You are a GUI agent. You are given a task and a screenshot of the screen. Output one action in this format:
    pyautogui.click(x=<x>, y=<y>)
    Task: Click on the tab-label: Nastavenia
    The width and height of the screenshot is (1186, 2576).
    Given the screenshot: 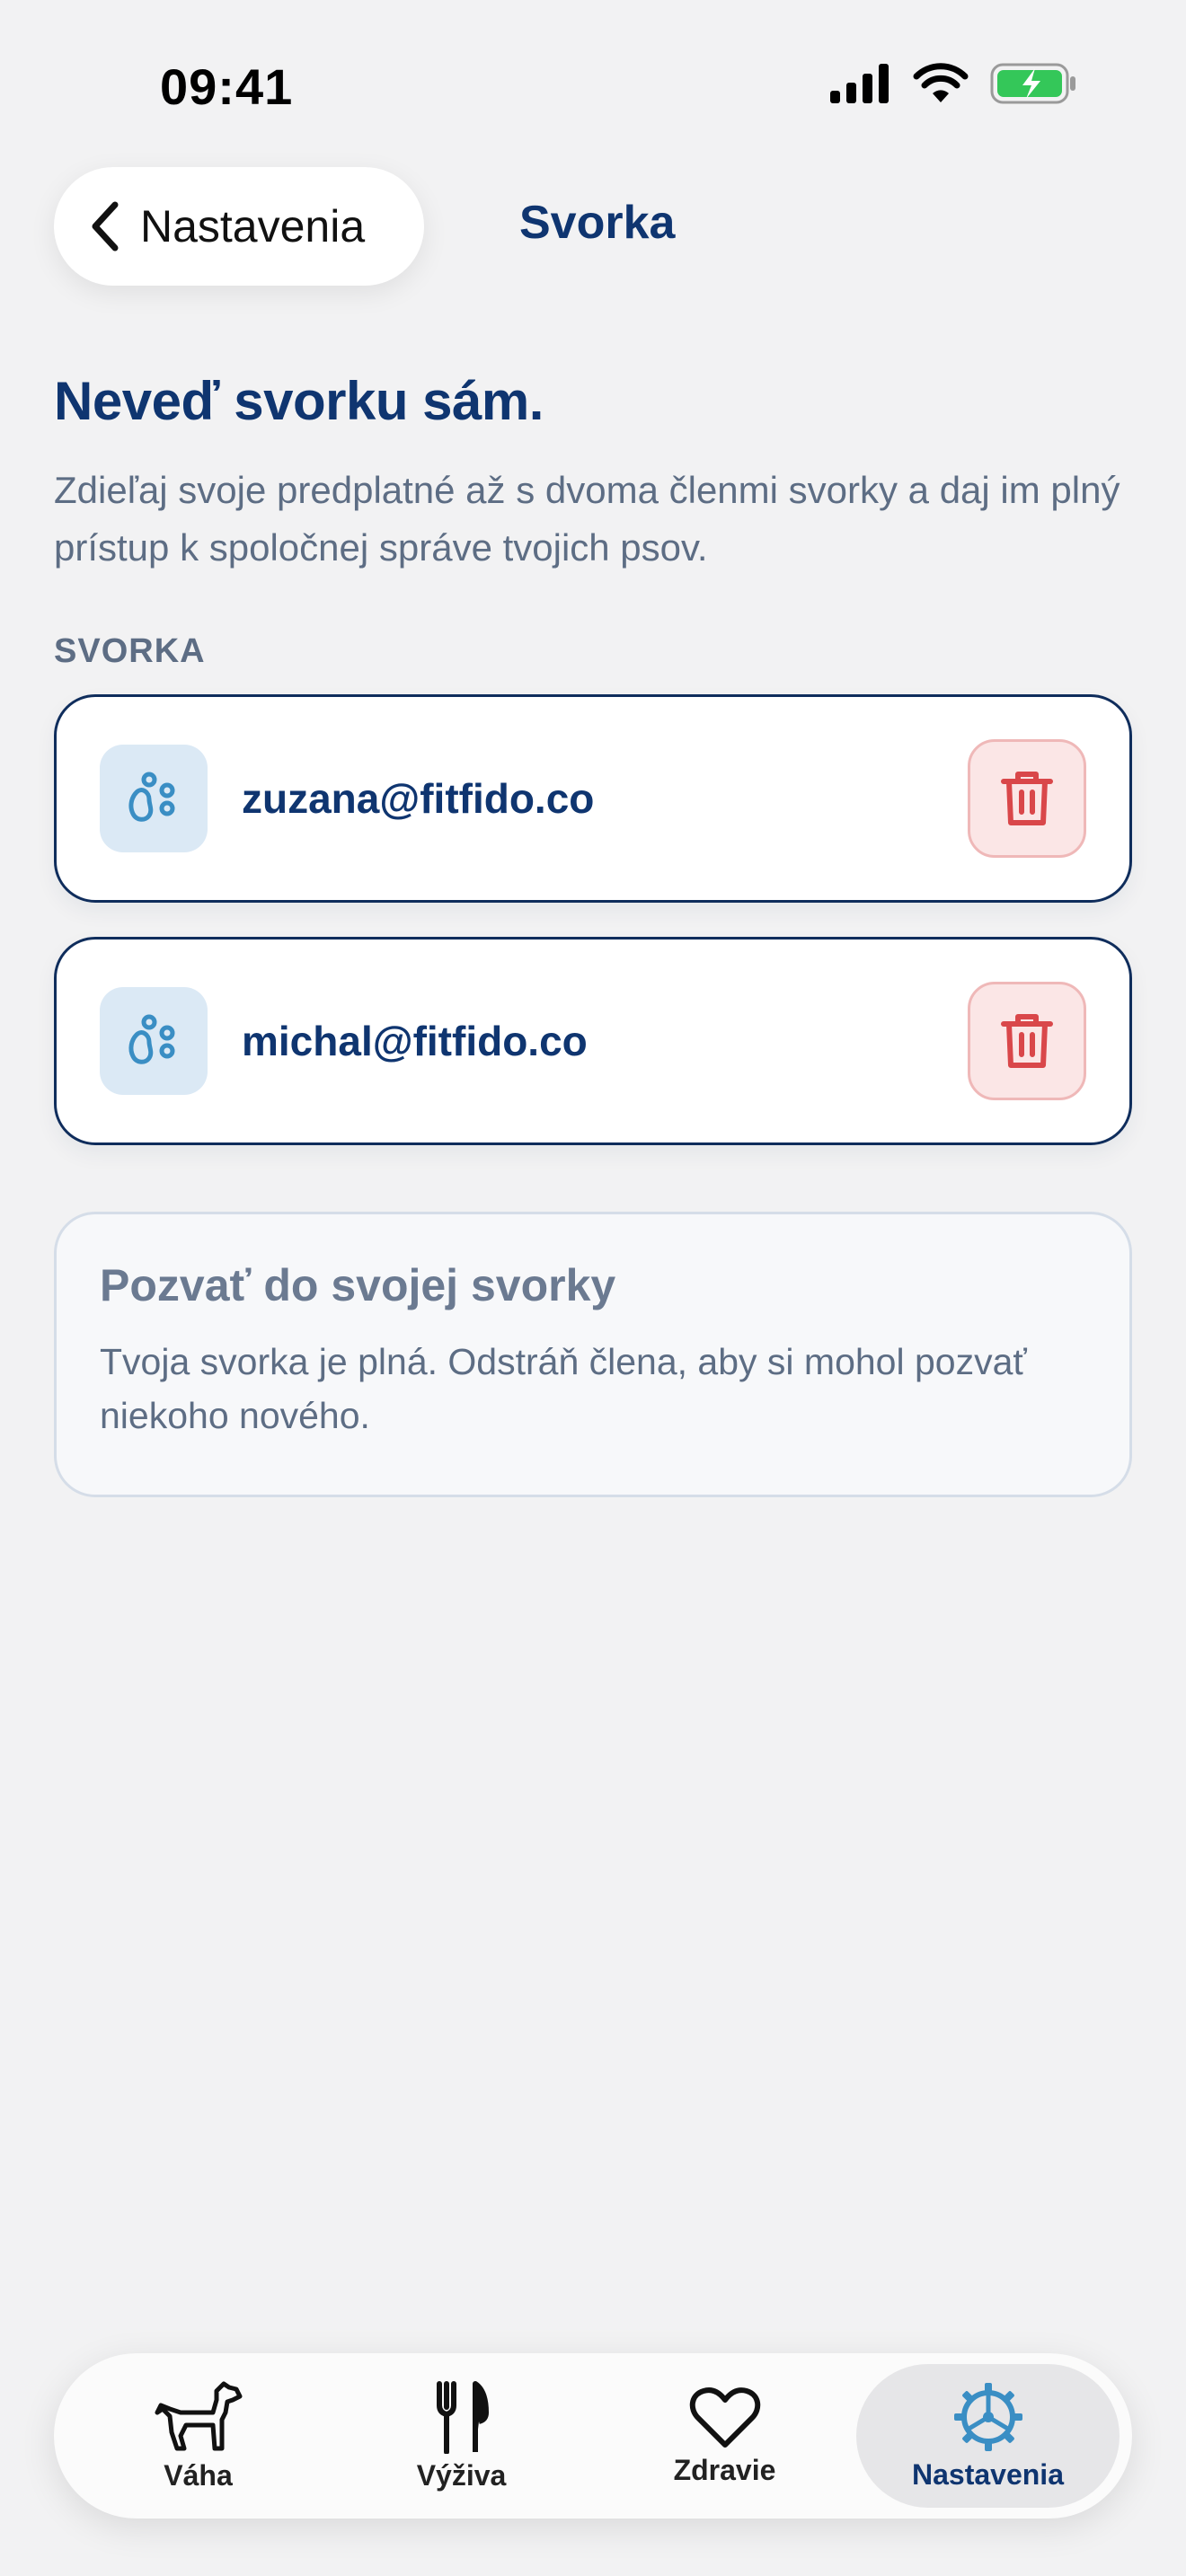 What is the action you would take?
    pyautogui.click(x=988, y=2474)
    